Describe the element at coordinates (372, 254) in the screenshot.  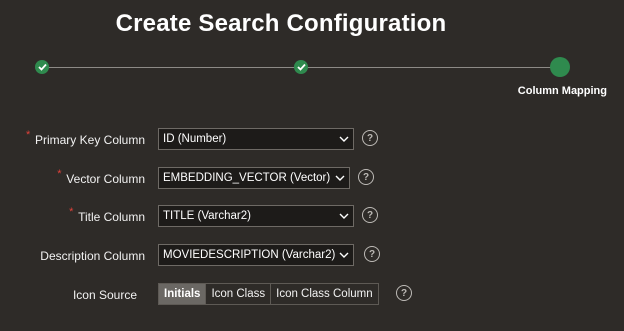
I see `description-help-icon: ?` at that location.